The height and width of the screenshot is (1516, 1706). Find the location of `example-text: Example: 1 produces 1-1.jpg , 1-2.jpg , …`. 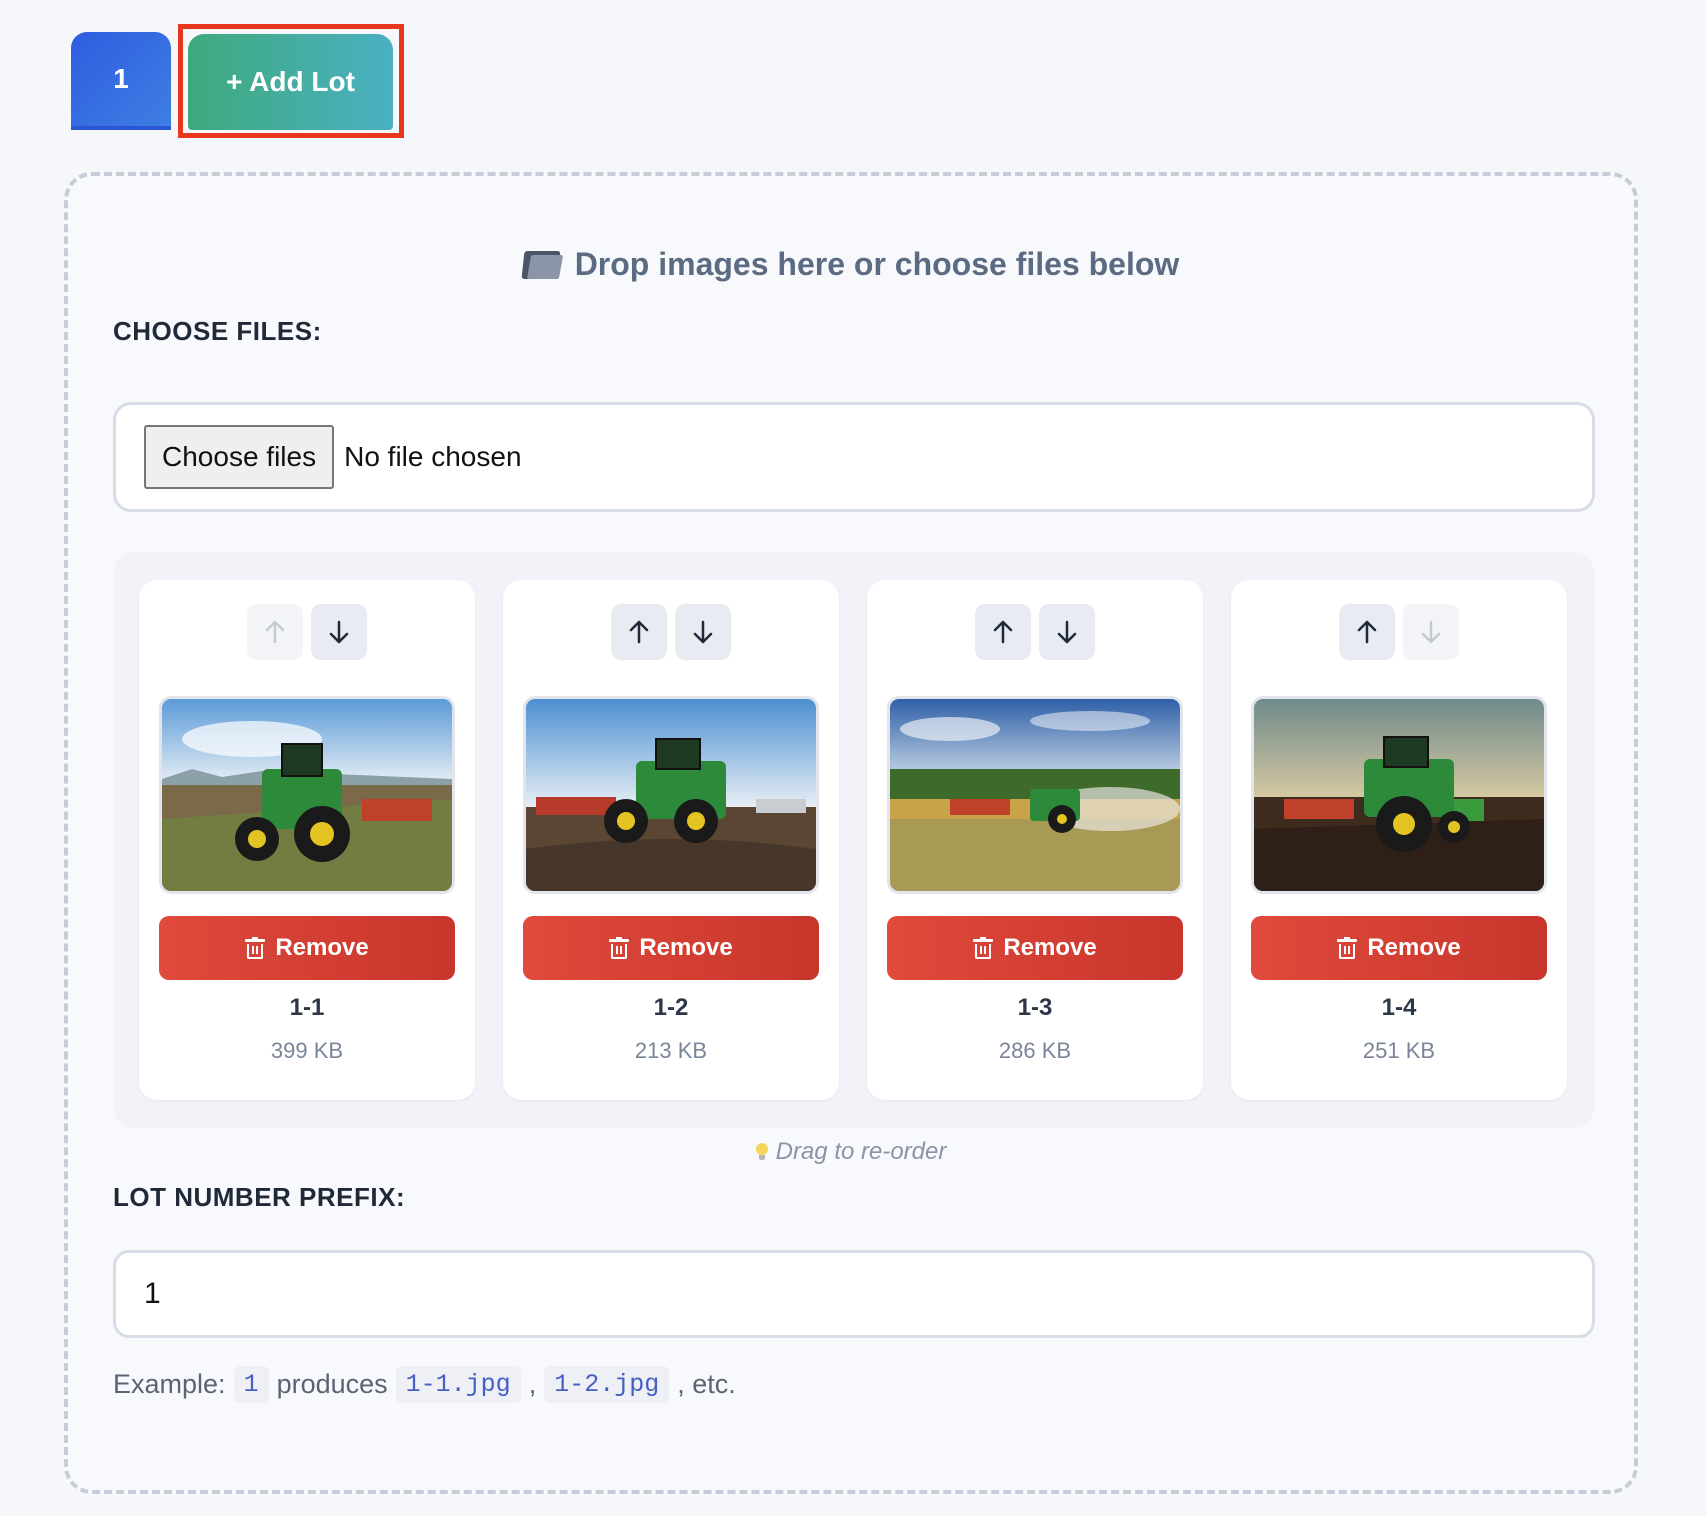

example-text: Example: 1 produces 1-1.jpg , 1-2.jpg , … is located at coordinates (424, 1384).